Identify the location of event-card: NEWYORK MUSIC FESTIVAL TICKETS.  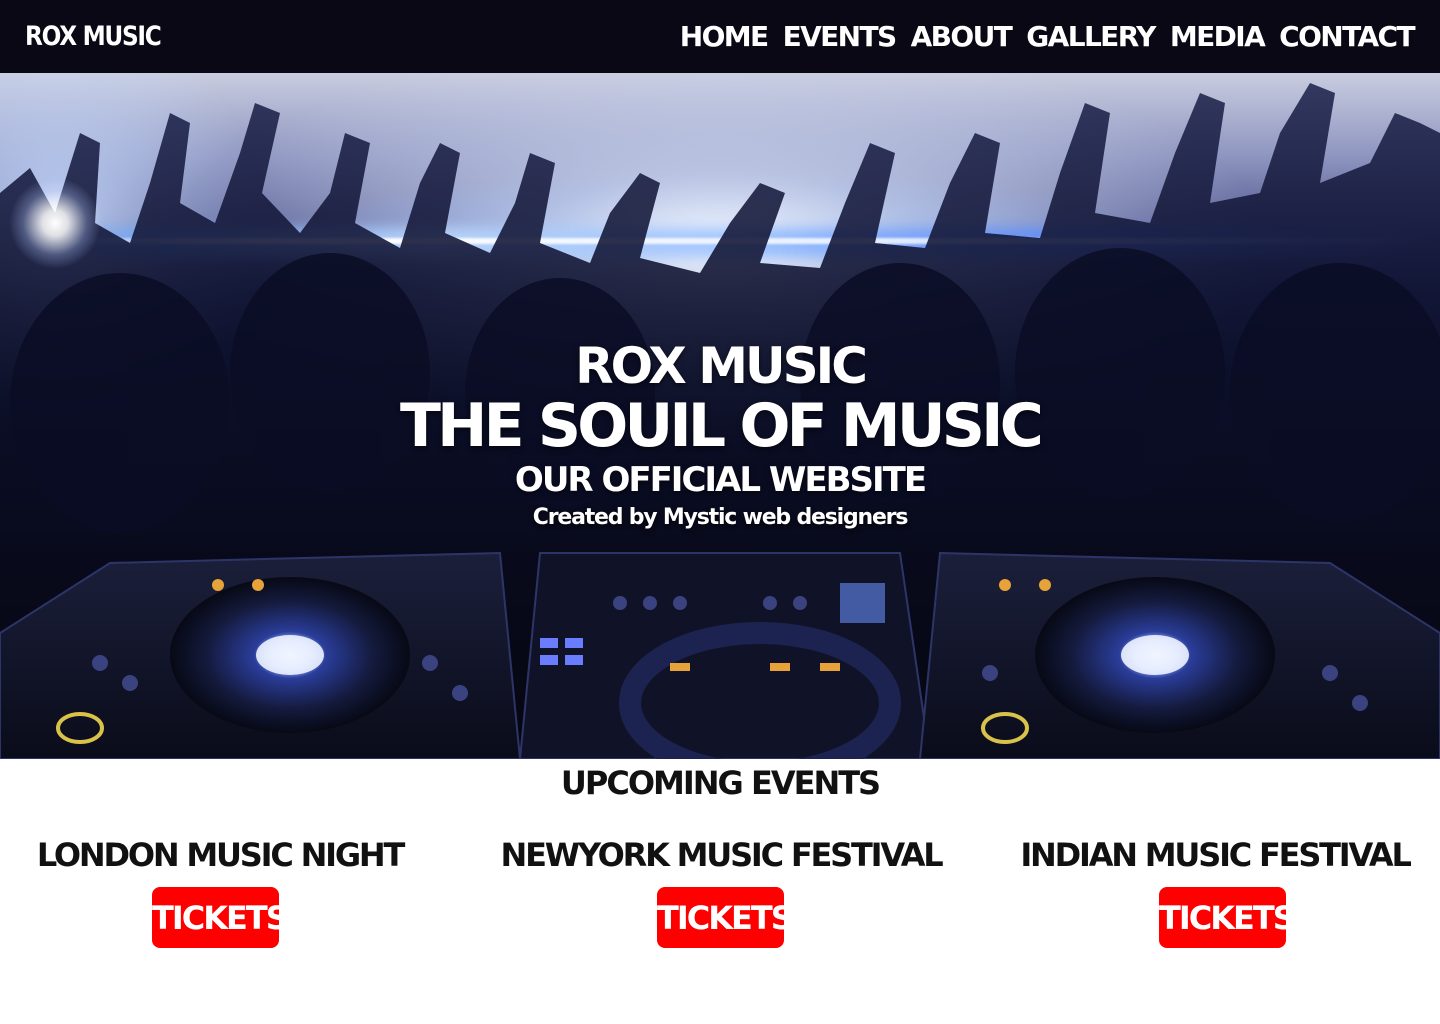
(721, 892).